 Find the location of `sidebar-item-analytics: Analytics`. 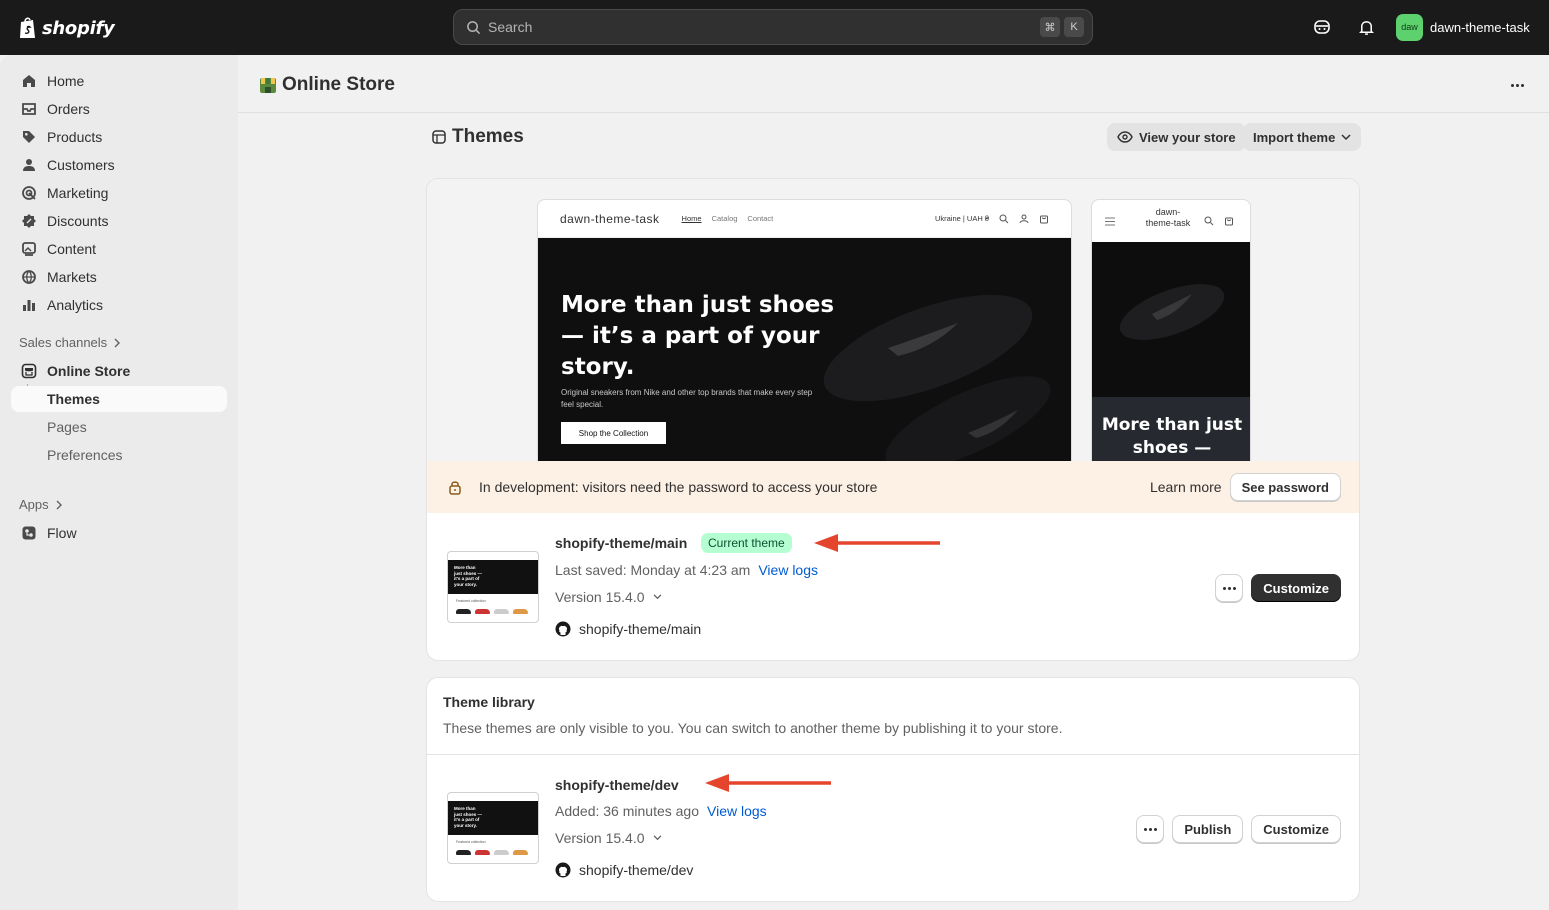

sidebar-item-analytics: Analytics is located at coordinates (119, 305).